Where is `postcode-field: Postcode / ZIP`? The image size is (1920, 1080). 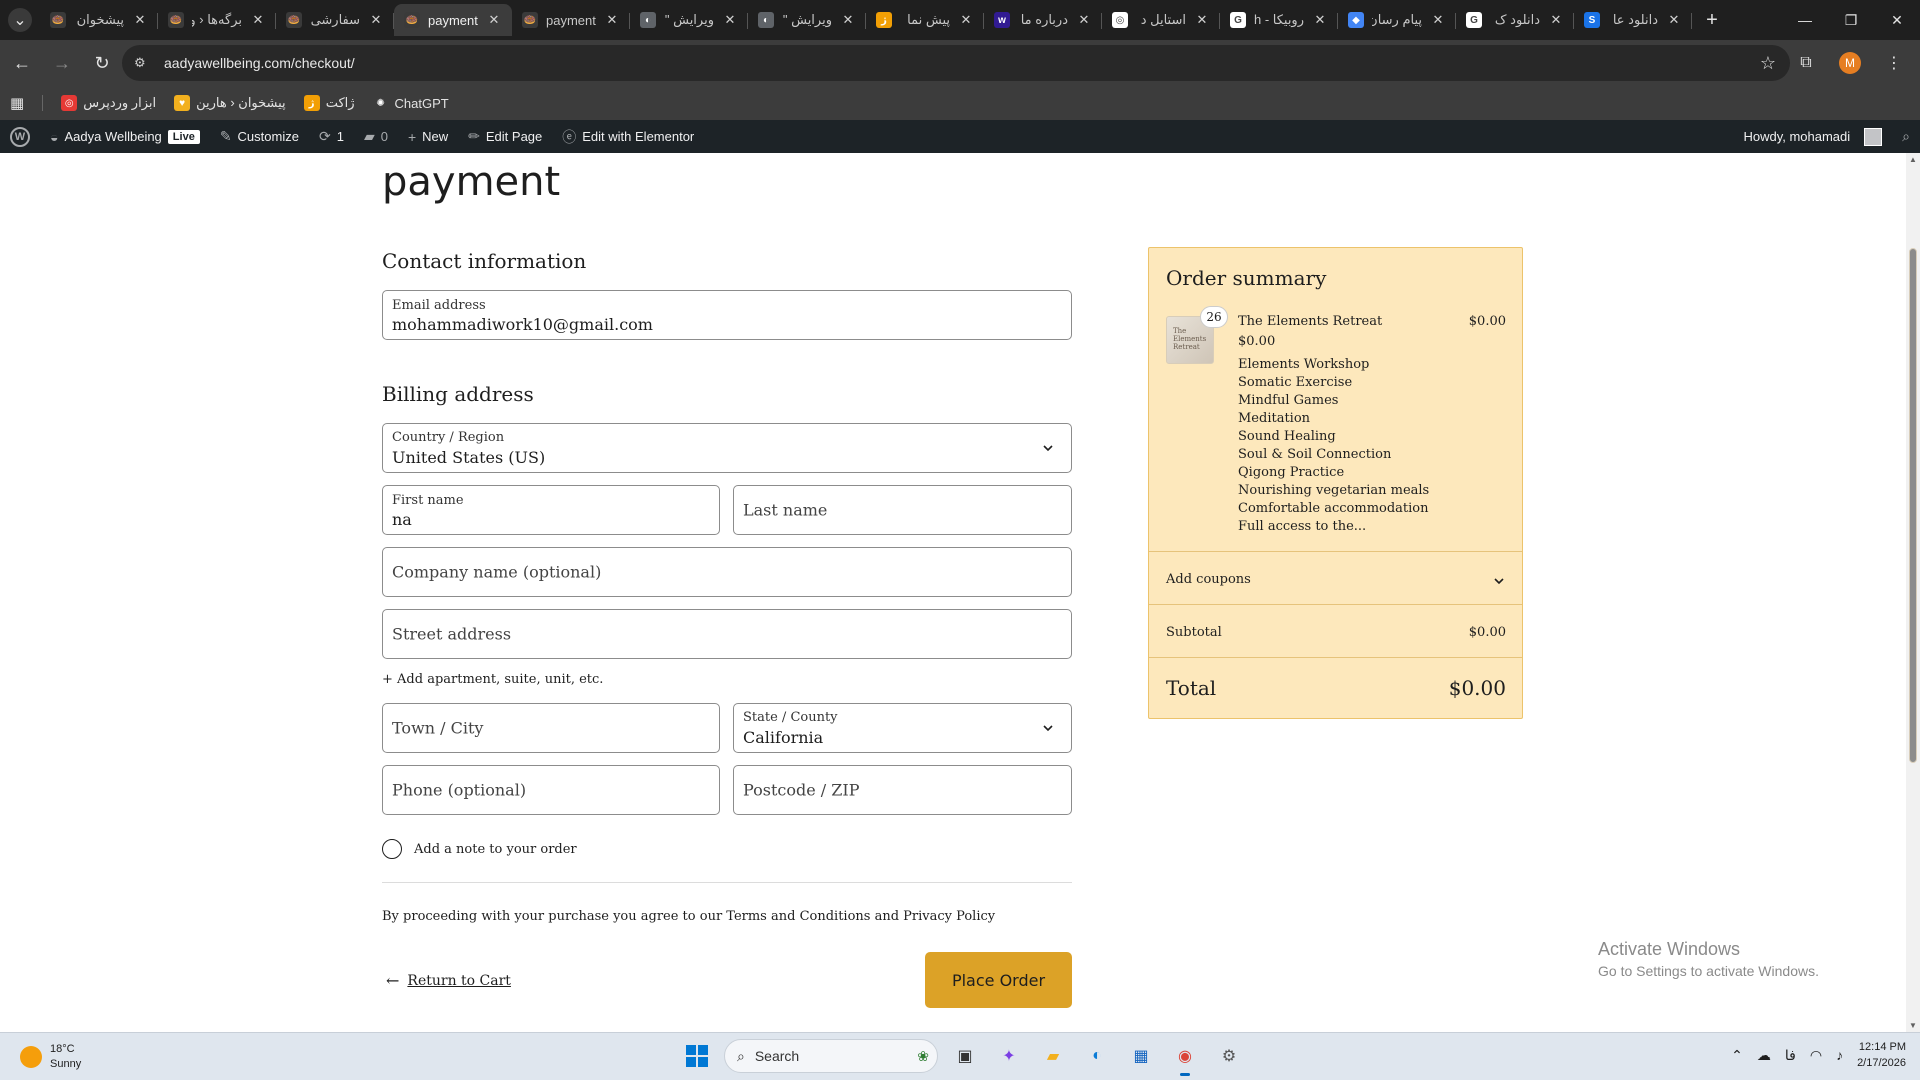 postcode-field: Postcode / ZIP is located at coordinates (902, 790).